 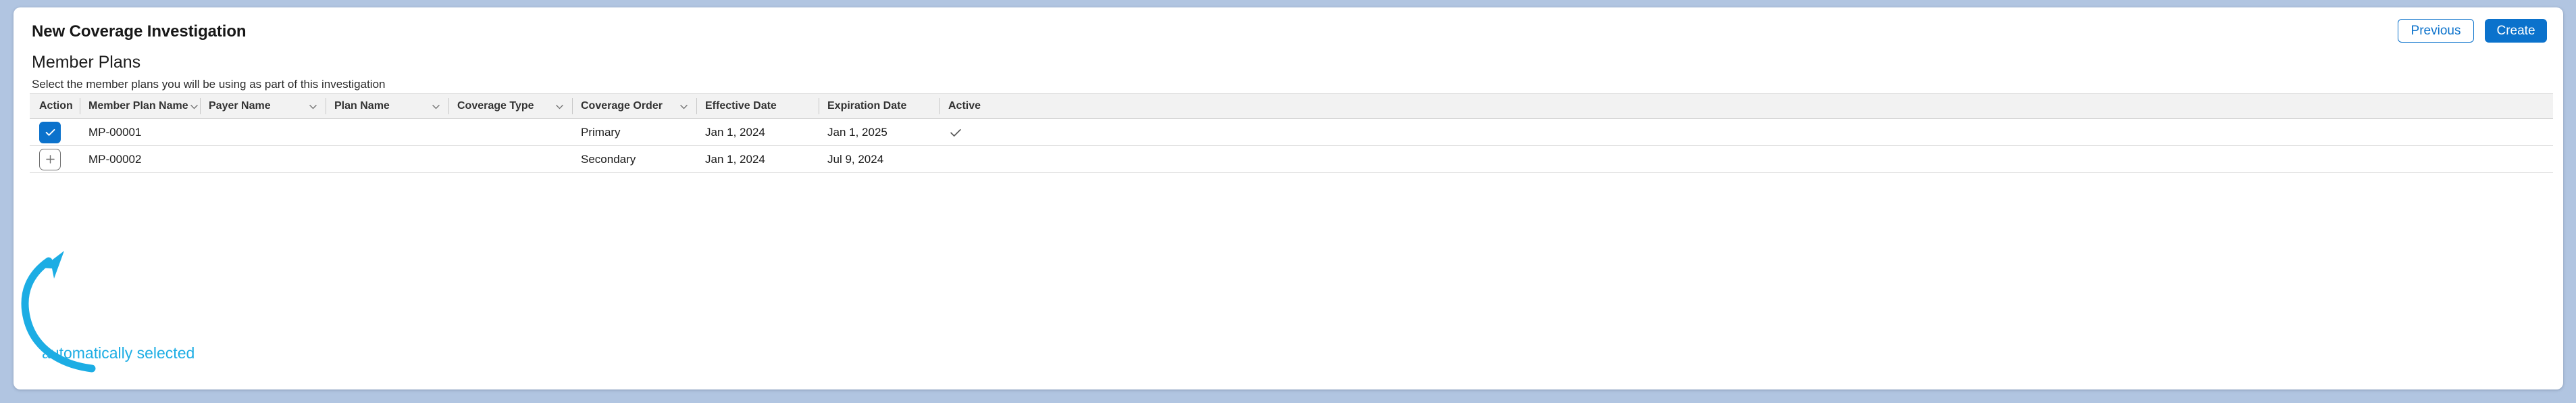 What do you see at coordinates (2436, 31) in the screenshot?
I see `previous-button: Previous` at bounding box center [2436, 31].